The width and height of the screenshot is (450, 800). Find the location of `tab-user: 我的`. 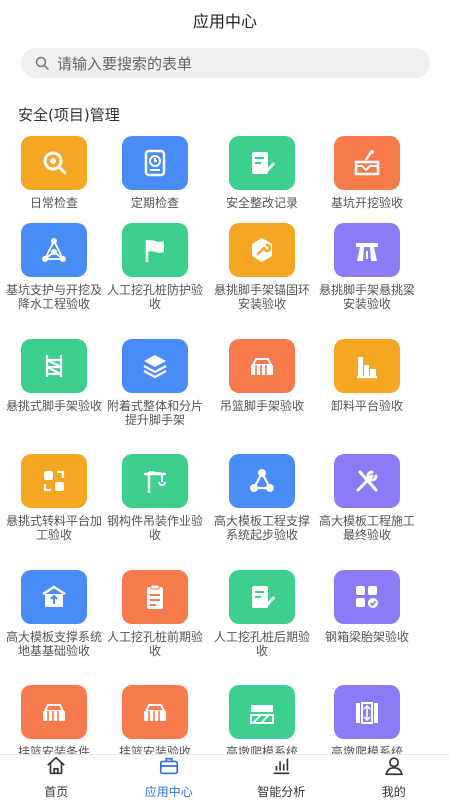

tab-user: 我的 is located at coordinates (394, 777).